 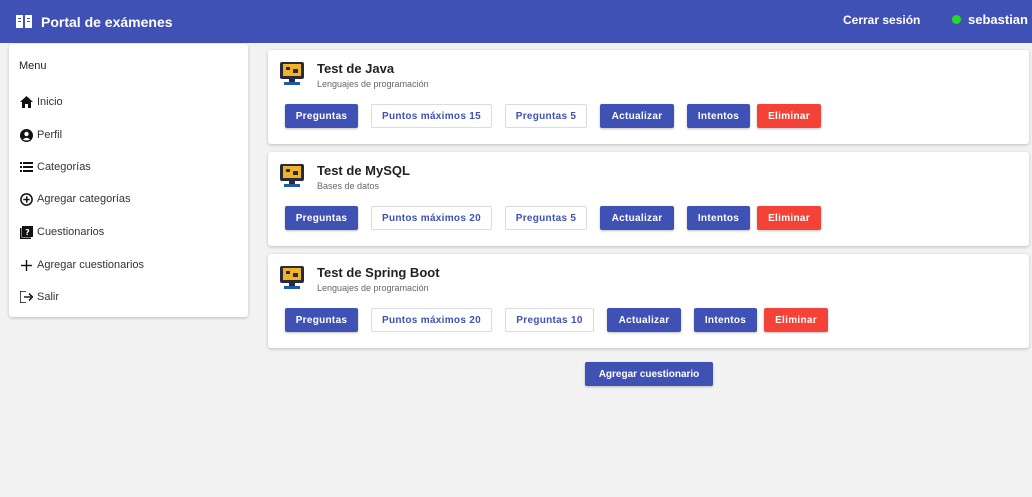 I want to click on list-icon, so click(x=26, y=167).